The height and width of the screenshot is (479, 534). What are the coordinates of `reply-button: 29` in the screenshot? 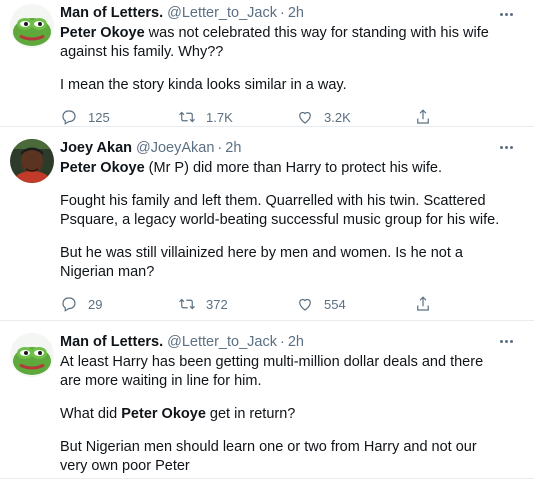 It's located at (119, 304).